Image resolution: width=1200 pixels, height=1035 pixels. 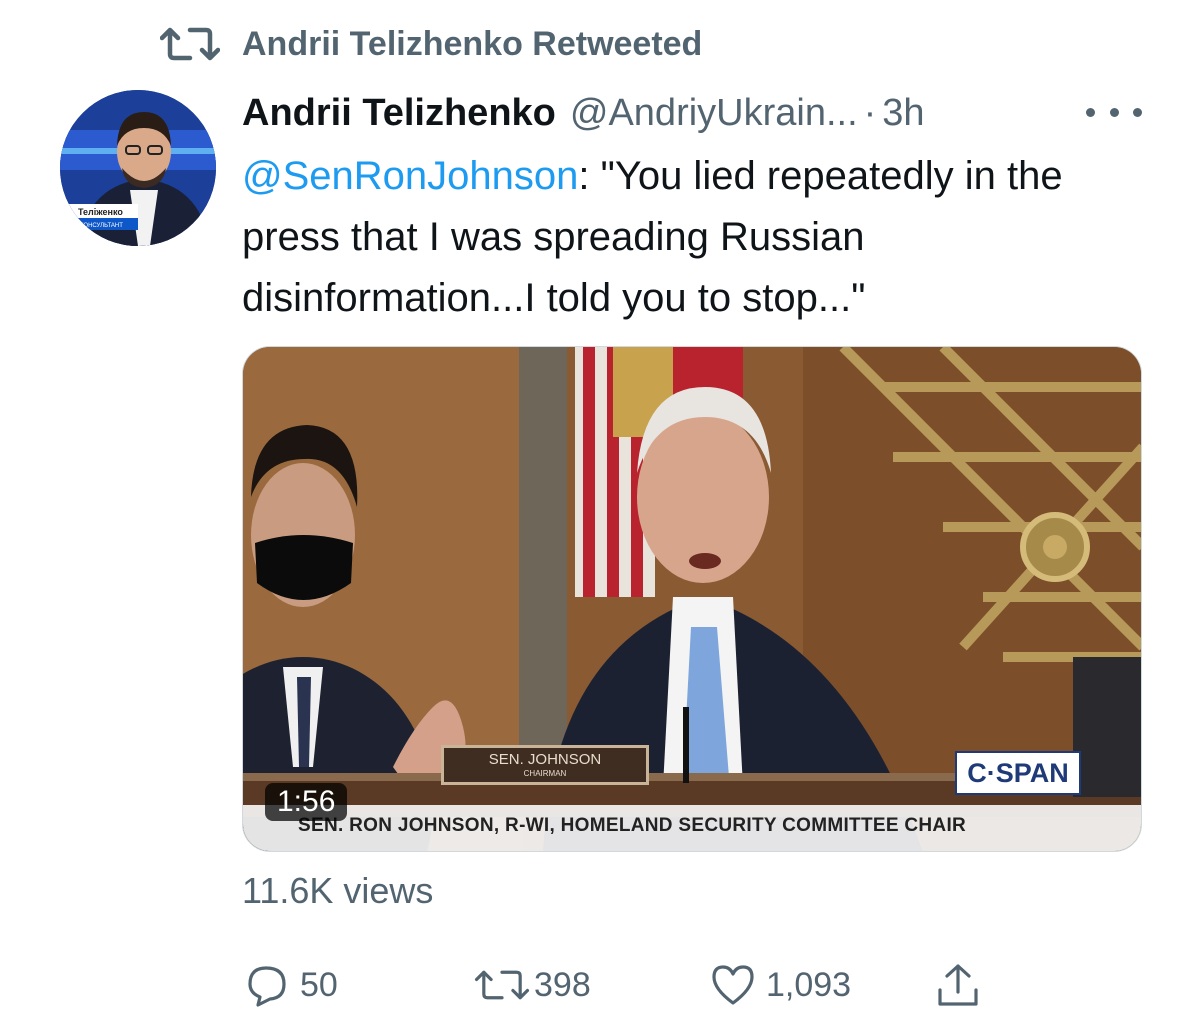 I want to click on share-icon, so click(x=958, y=985).